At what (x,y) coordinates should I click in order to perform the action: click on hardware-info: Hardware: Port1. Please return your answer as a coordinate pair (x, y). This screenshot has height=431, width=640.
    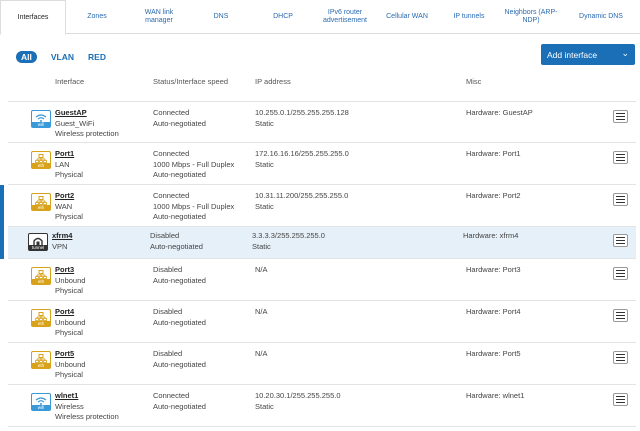
    Looking at the image, I should click on (493, 153).